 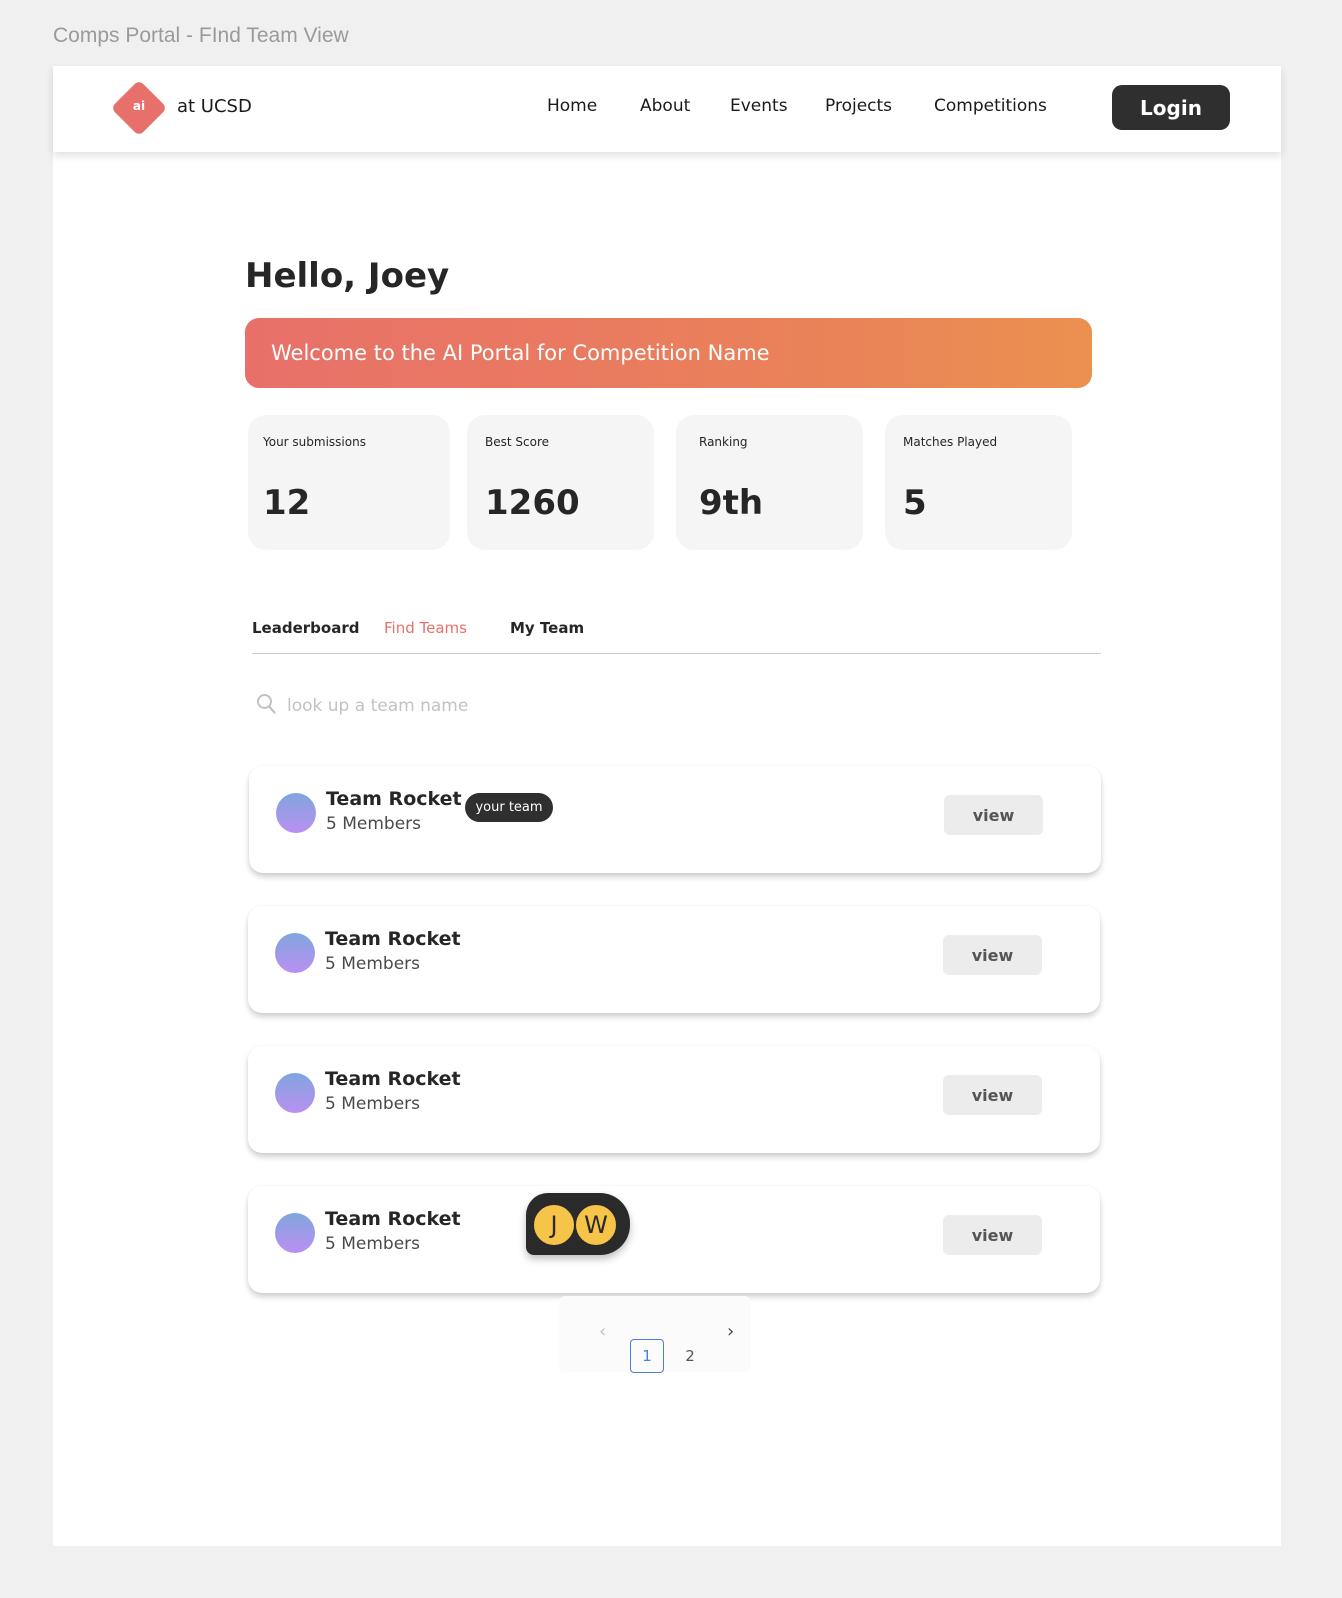 What do you see at coordinates (214, 106) in the screenshot?
I see `brand-name: at UCSD` at bounding box center [214, 106].